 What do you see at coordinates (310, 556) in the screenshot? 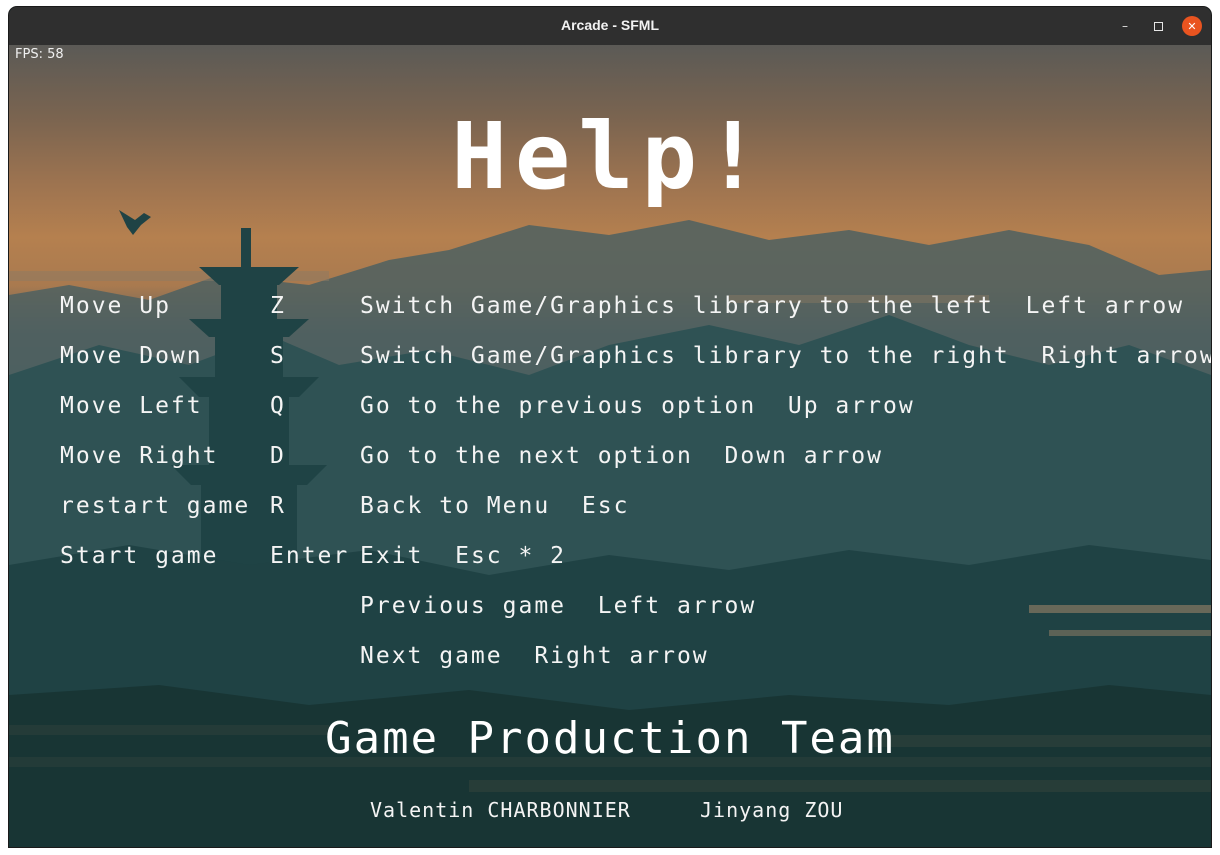
I see `control-key: Enter` at bounding box center [310, 556].